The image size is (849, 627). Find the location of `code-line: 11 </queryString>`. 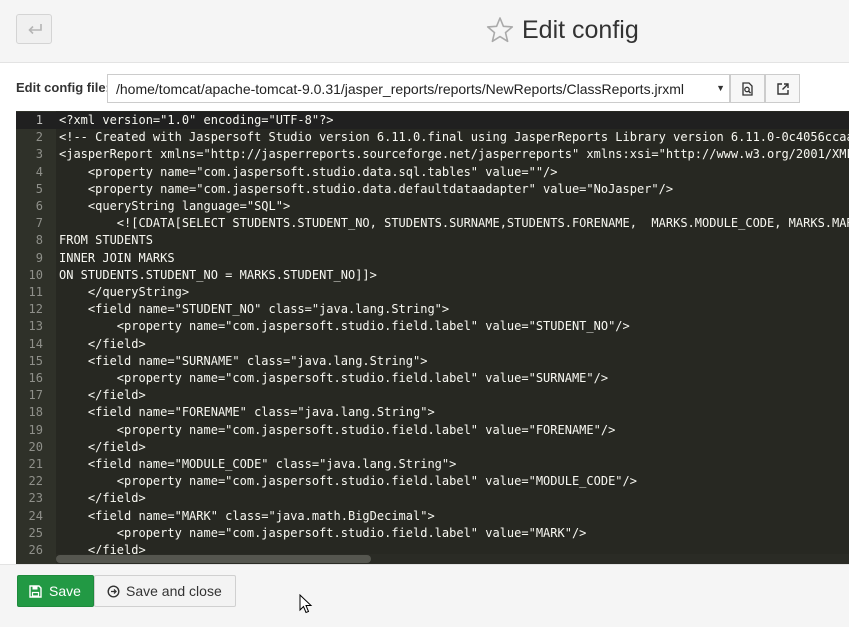

code-line: 11 </queryString> is located at coordinates (432, 292).